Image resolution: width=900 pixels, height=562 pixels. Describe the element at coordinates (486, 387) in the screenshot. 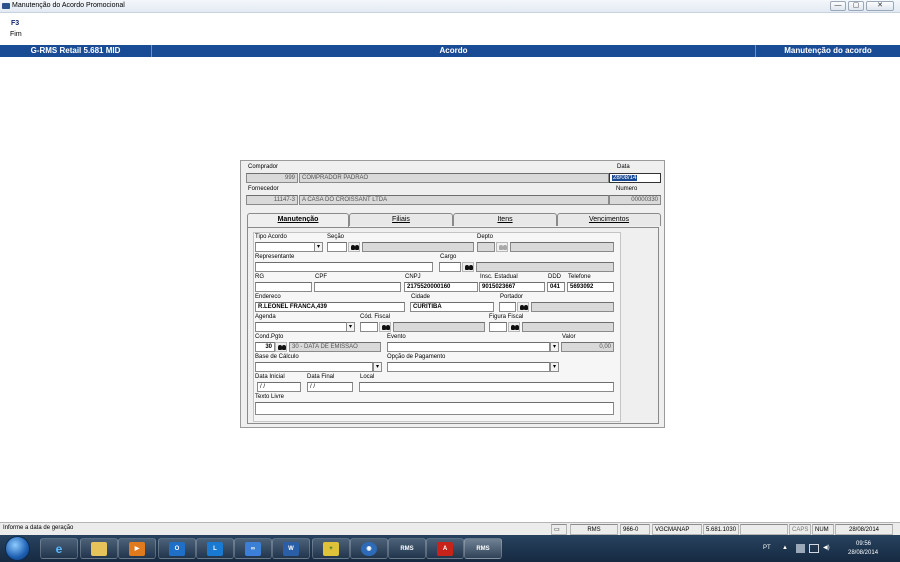

I see `local-input` at that location.